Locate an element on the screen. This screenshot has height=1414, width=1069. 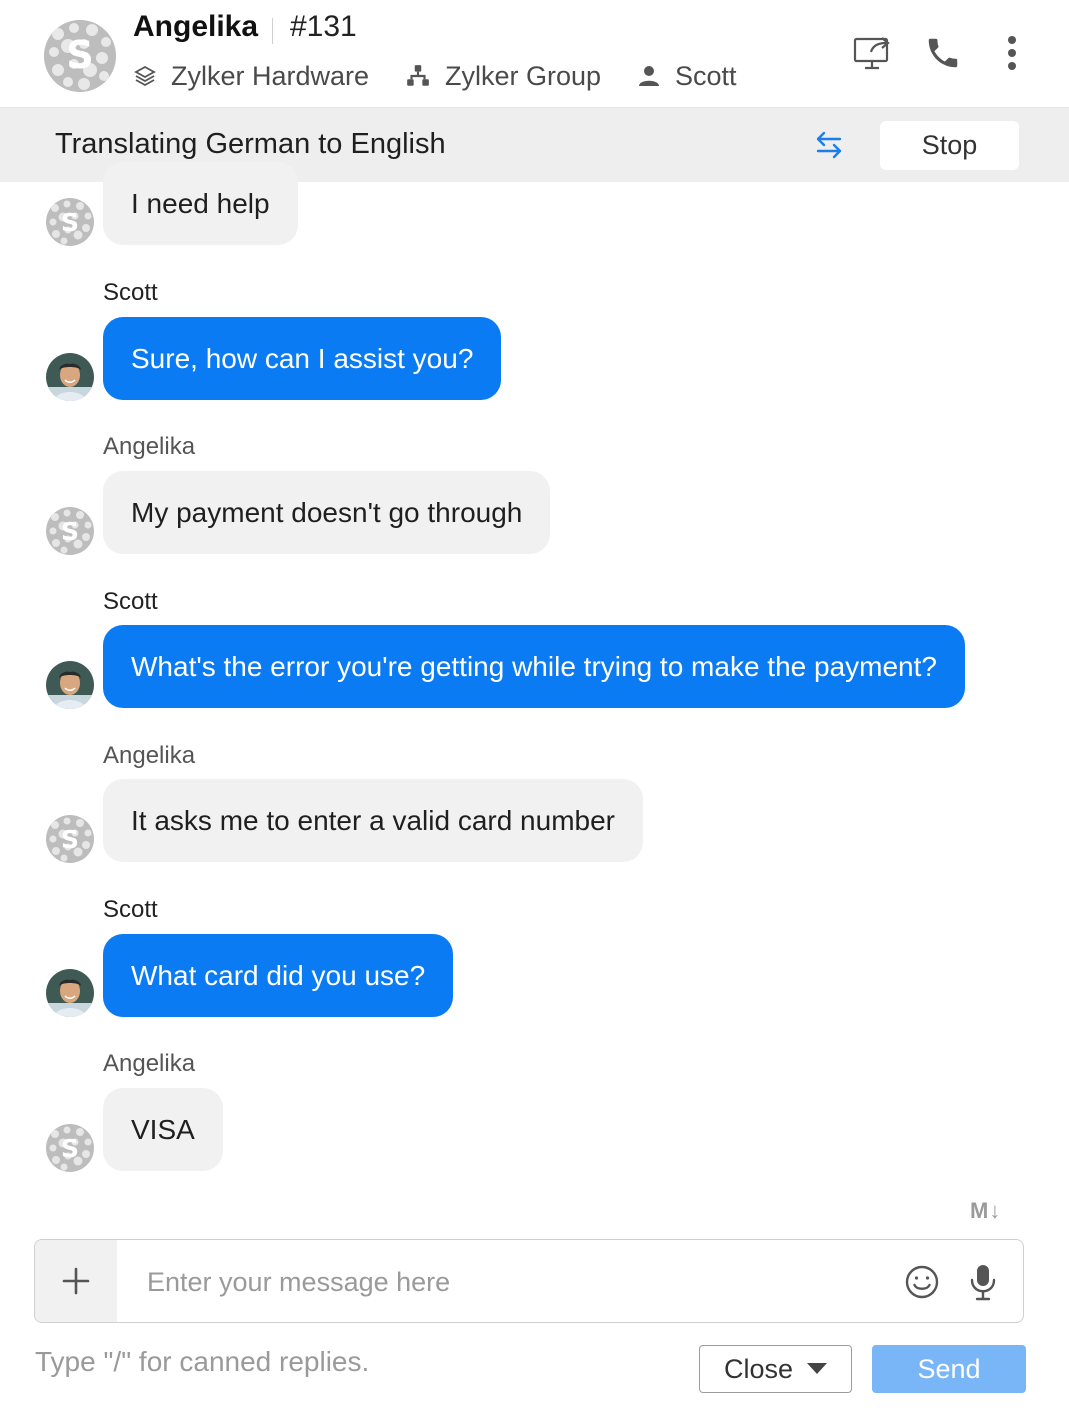
phone-icon is located at coordinates (943, 53).